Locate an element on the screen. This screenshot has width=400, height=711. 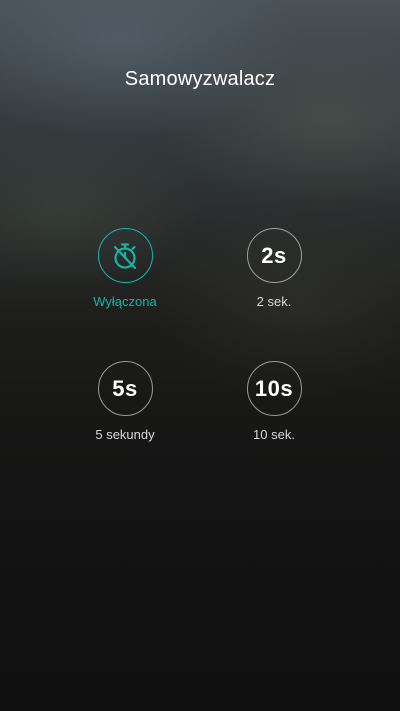
timer-option-5s: 5s 5 sekundy is located at coordinates (125, 401).